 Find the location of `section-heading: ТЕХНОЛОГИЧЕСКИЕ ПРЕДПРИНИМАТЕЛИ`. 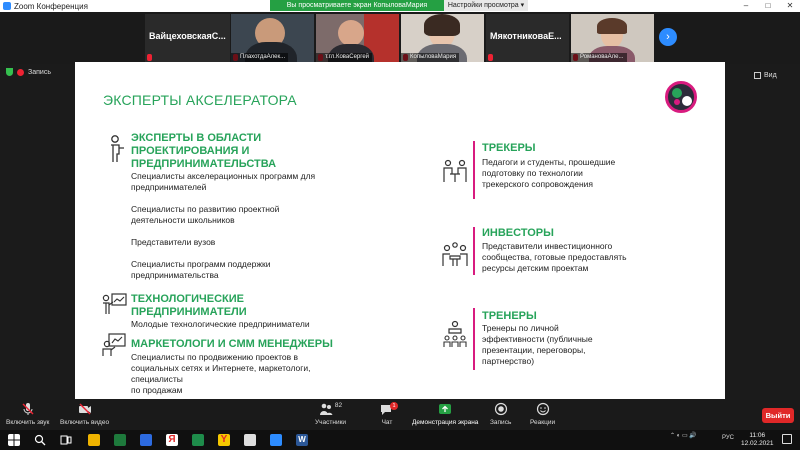

section-heading: ТЕХНОЛОГИЧЕСКИЕ ПРЕДПРИНИМАТЕЛИ is located at coordinates (189, 305).